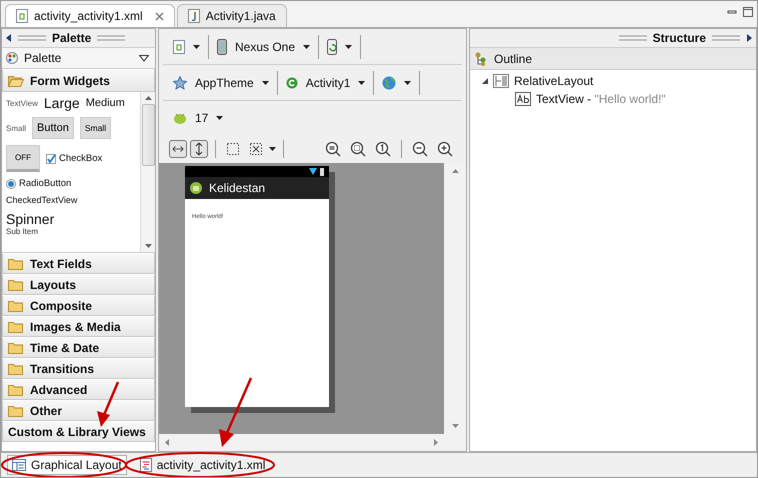 This screenshot has width=758, height=478. Describe the element at coordinates (19, 465) in the screenshot. I see `layout-grid-icon` at that location.